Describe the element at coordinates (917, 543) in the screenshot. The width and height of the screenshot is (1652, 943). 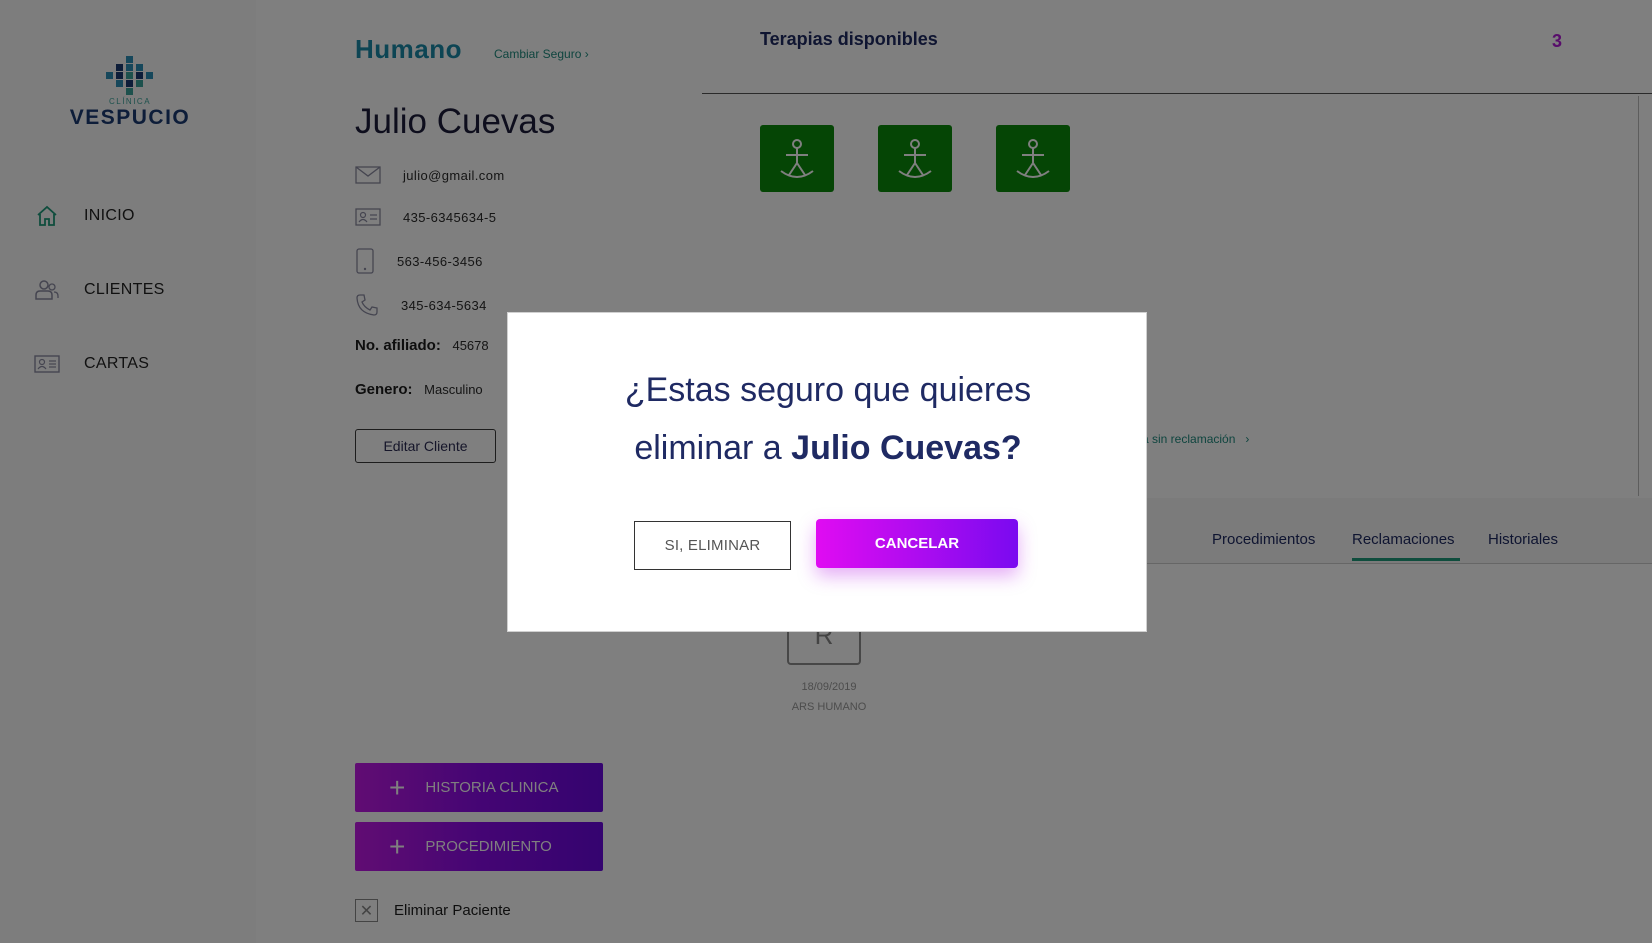
I see `cancel-button: CANCELAR` at that location.